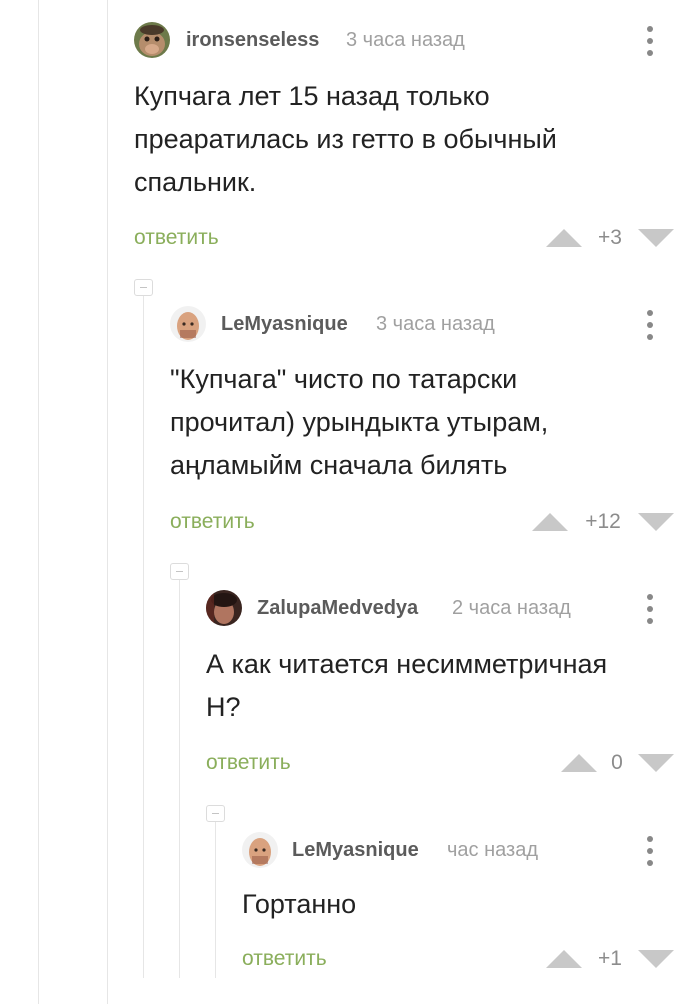 Image resolution: width=700 pixels, height=1004 pixels. I want to click on comment-rating: 0, so click(617, 762).